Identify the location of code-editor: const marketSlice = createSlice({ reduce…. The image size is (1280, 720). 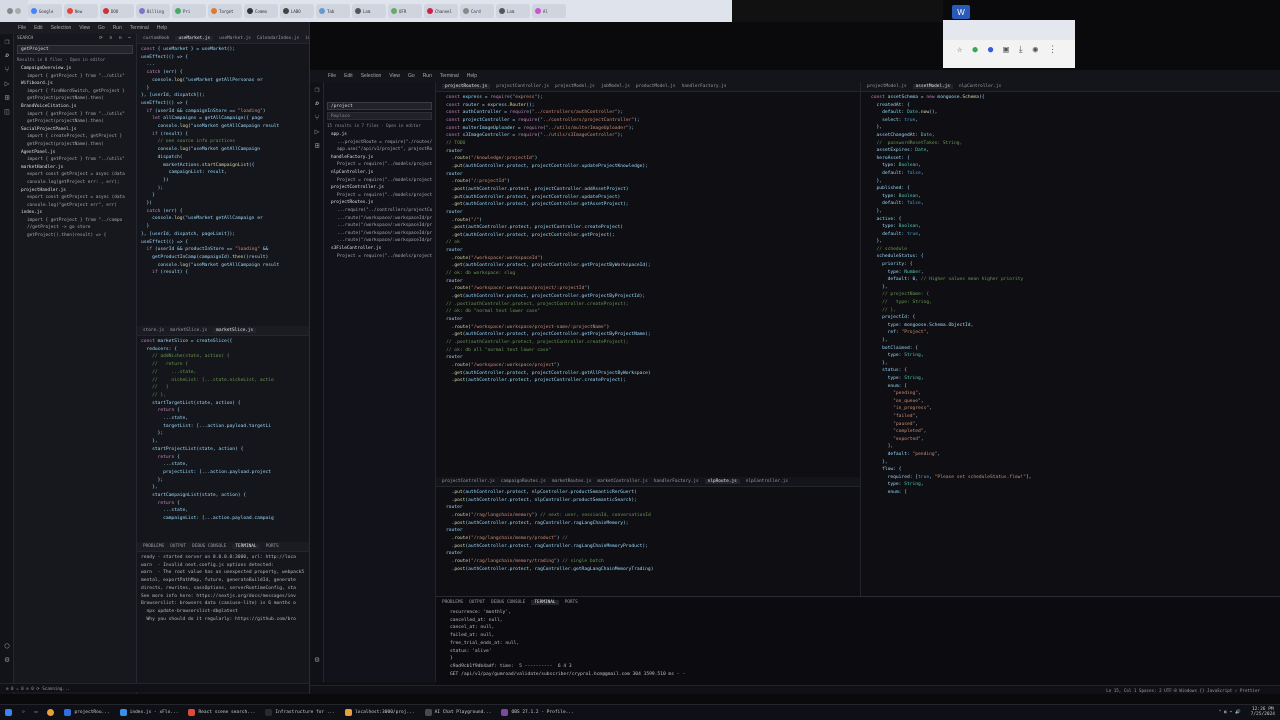
(223, 439).